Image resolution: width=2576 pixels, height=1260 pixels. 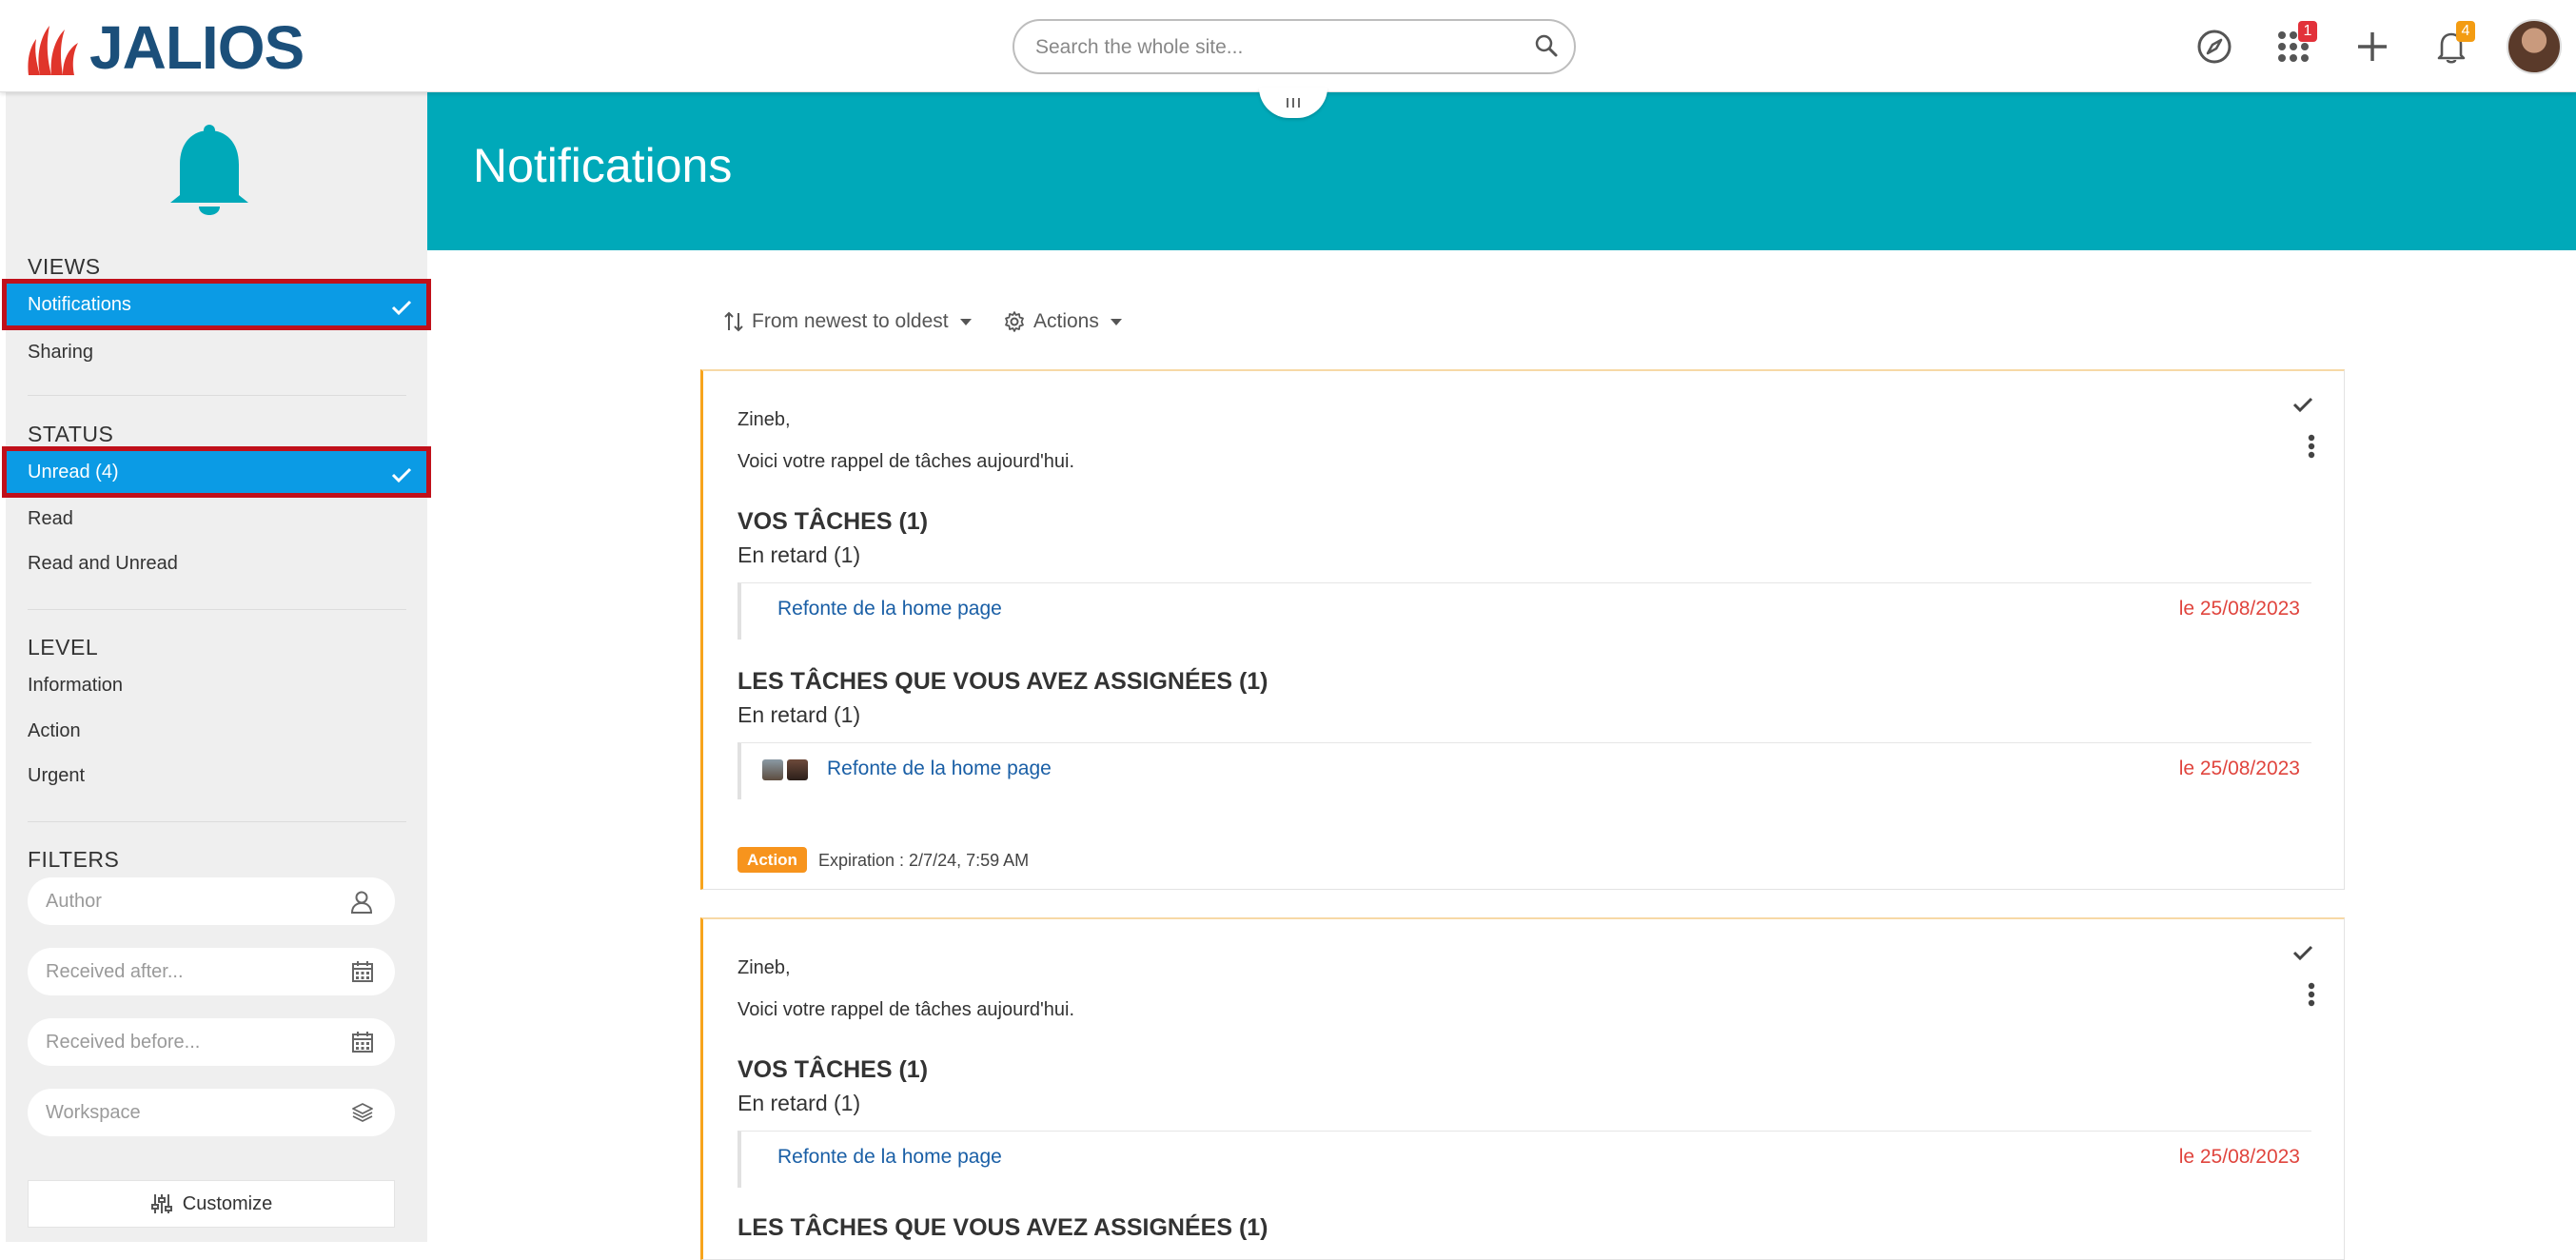 What do you see at coordinates (60, 352) in the screenshot?
I see `view-sharing-label: Sharing` at bounding box center [60, 352].